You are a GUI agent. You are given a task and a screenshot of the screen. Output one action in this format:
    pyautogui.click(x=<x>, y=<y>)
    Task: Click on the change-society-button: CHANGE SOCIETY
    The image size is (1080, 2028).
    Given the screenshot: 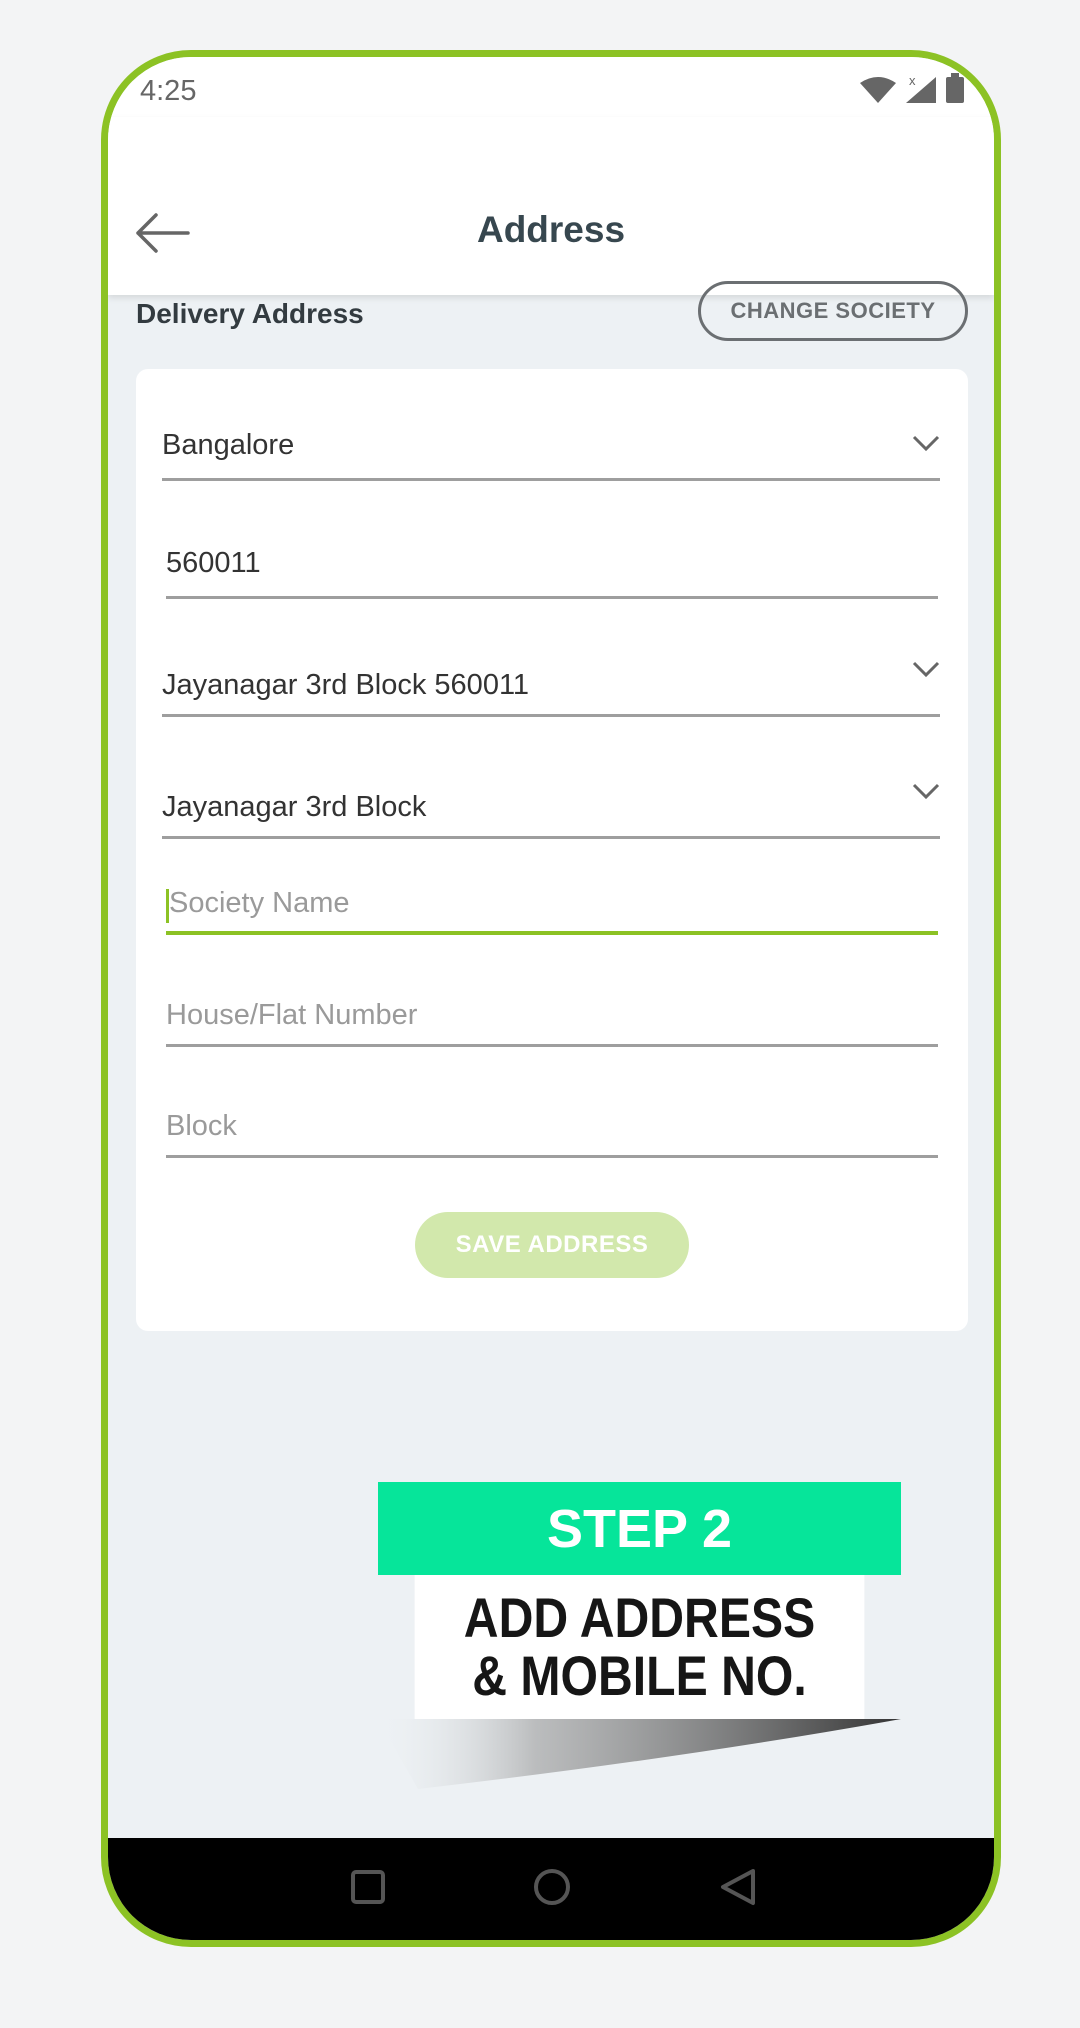 What is the action you would take?
    pyautogui.click(x=833, y=311)
    